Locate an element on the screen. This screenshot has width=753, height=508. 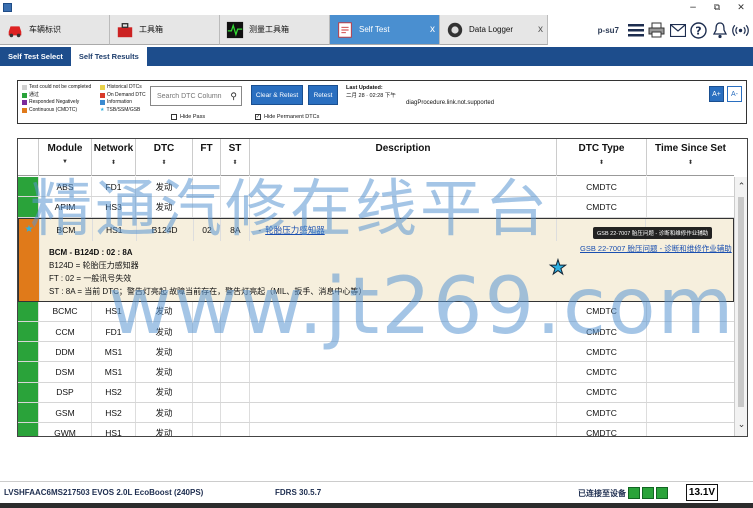
scroll-up-icon: ⌃ is located at coordinates (741, 186).